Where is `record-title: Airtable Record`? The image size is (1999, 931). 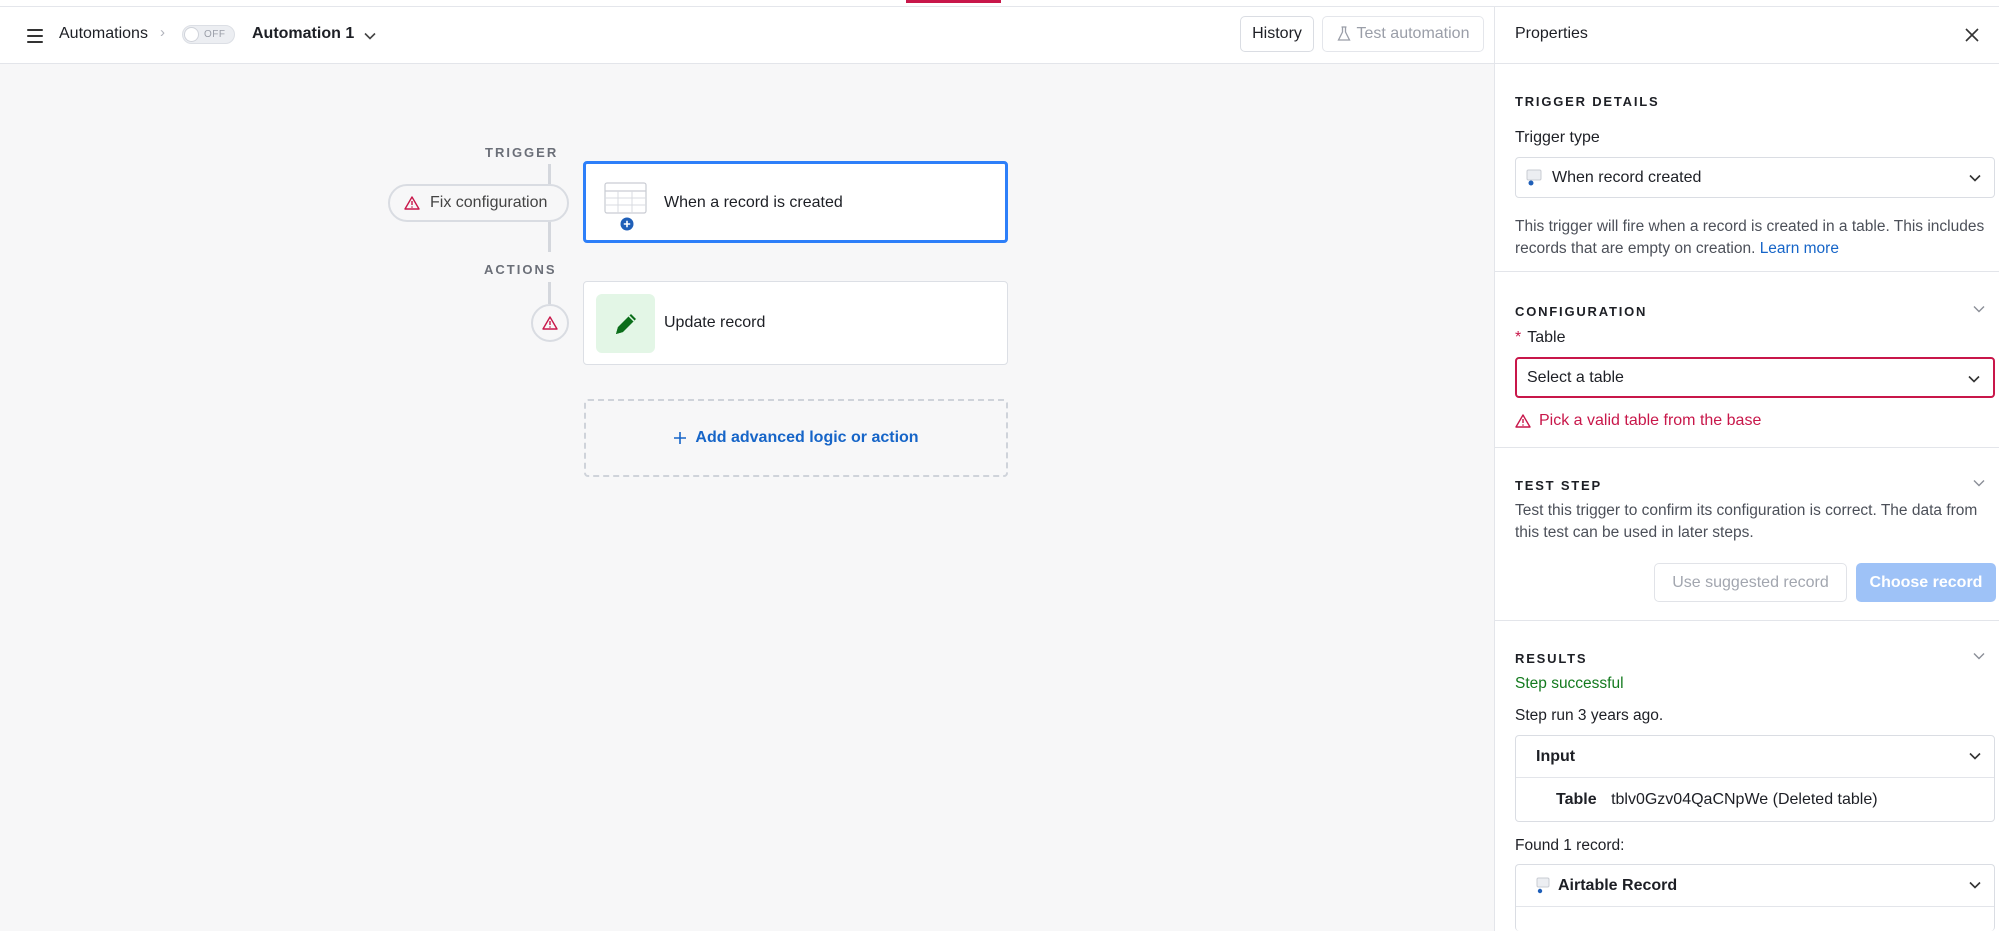 record-title: Airtable Record is located at coordinates (1618, 885).